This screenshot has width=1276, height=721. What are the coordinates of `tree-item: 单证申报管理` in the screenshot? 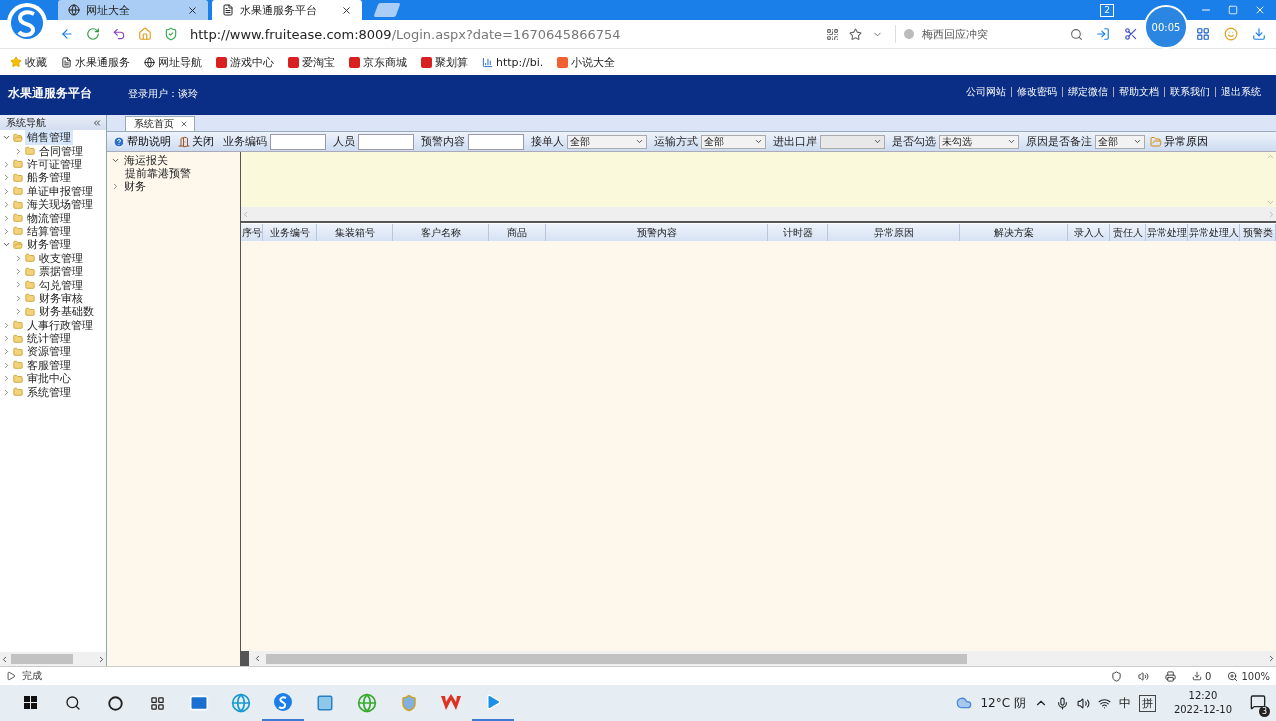 It's located at (60, 191).